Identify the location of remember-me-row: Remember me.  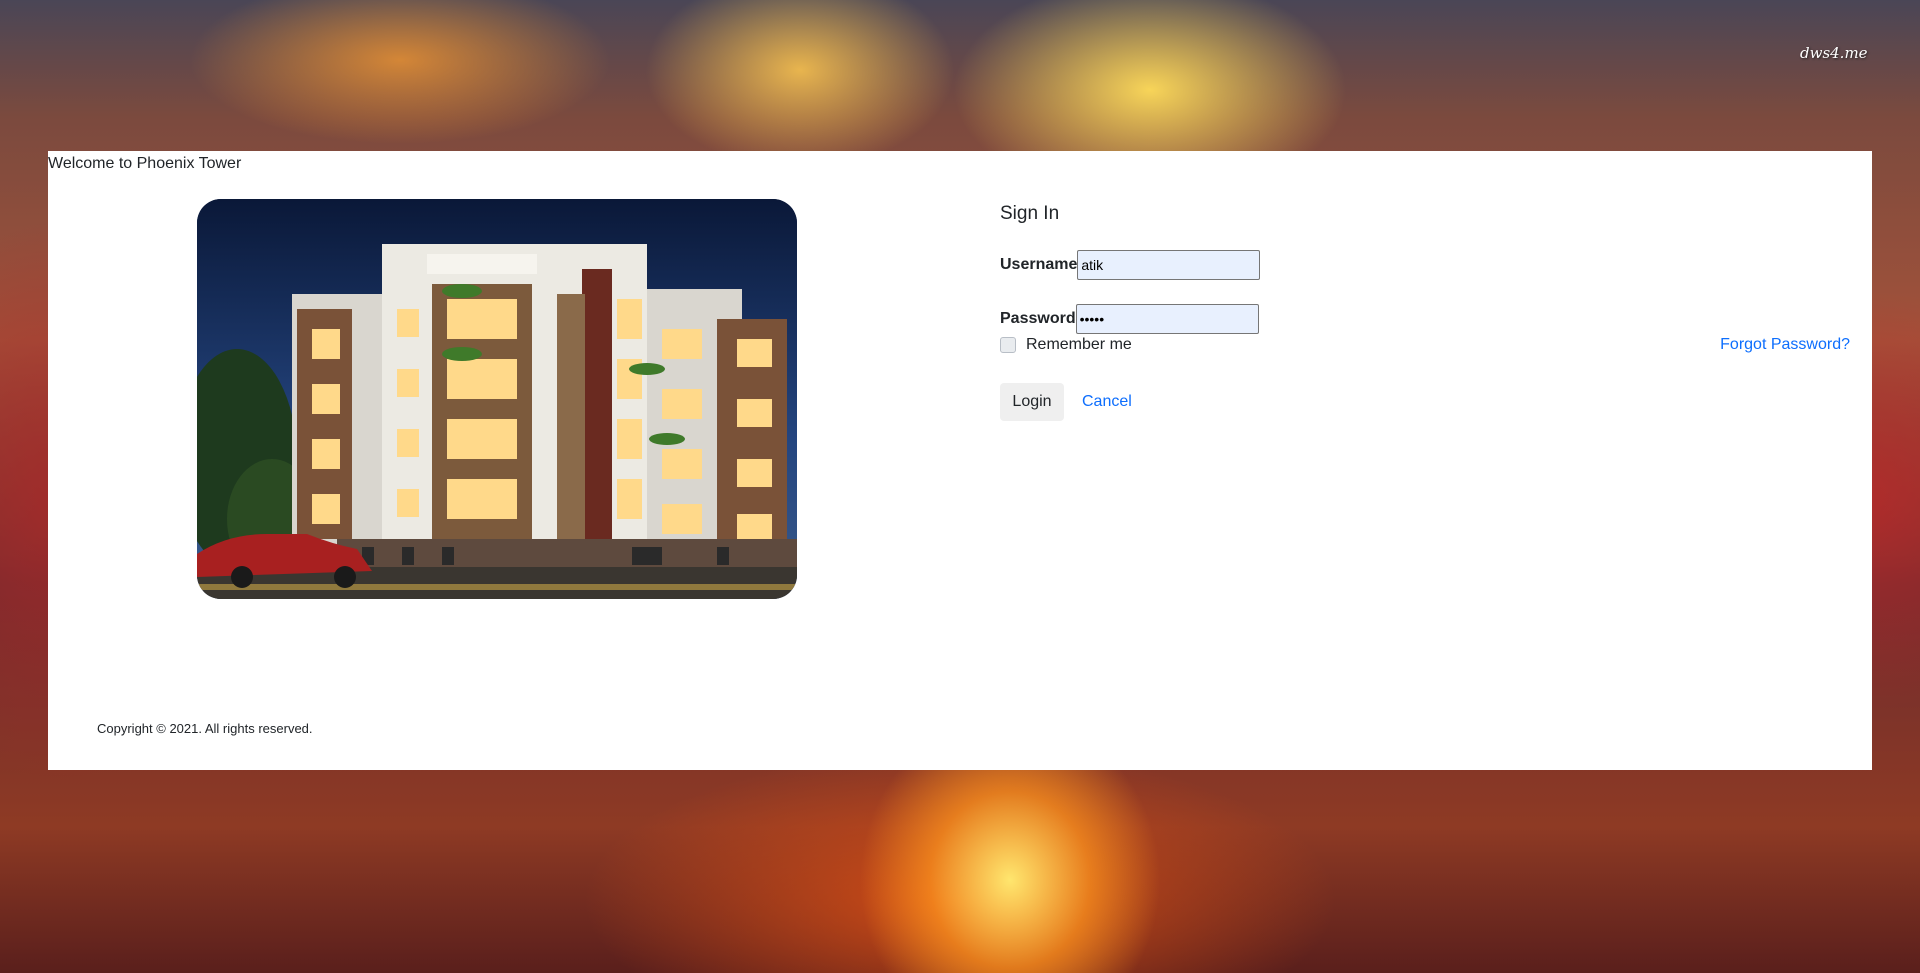
(1066, 345).